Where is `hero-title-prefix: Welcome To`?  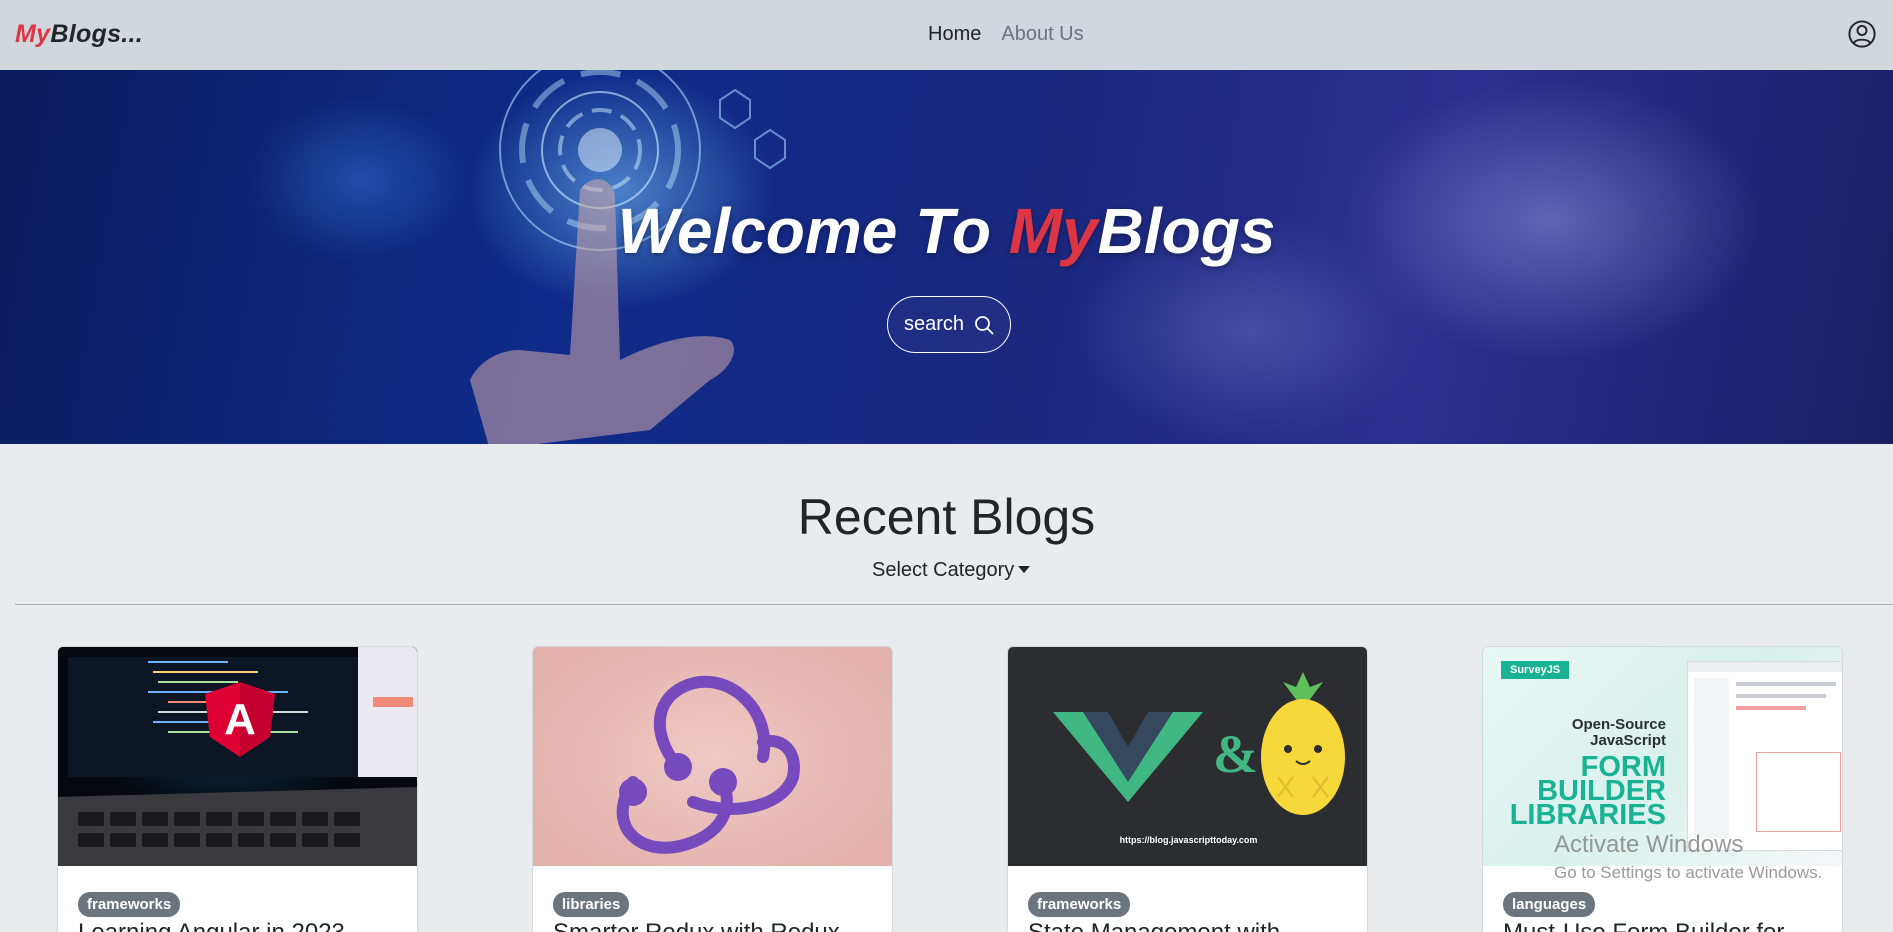 hero-title-prefix: Welcome To is located at coordinates (813, 231).